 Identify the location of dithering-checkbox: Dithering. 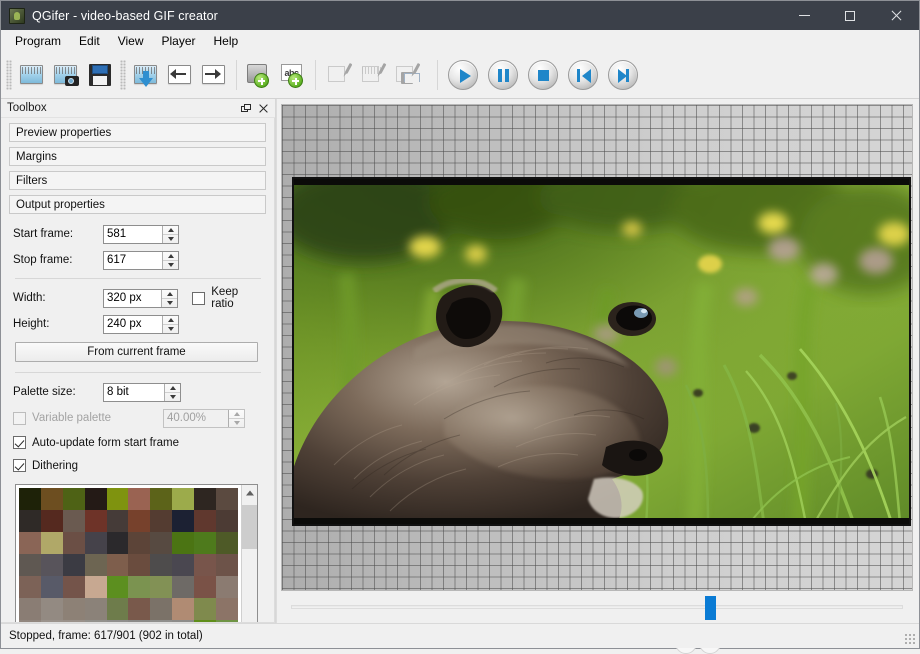
(45, 466).